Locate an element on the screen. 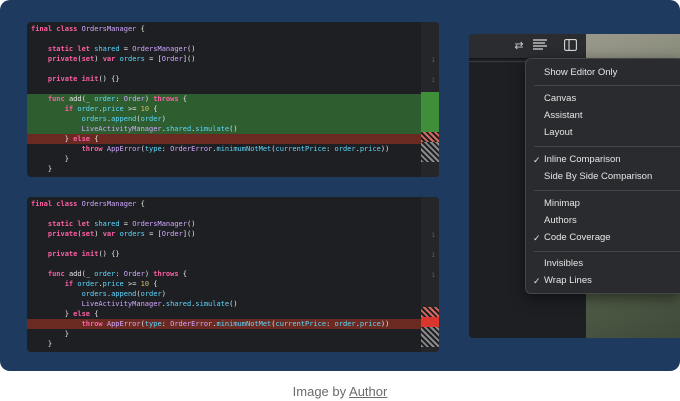 This screenshot has width=680, height=401. swap-arrows-icon: ⇄ is located at coordinates (519, 46).